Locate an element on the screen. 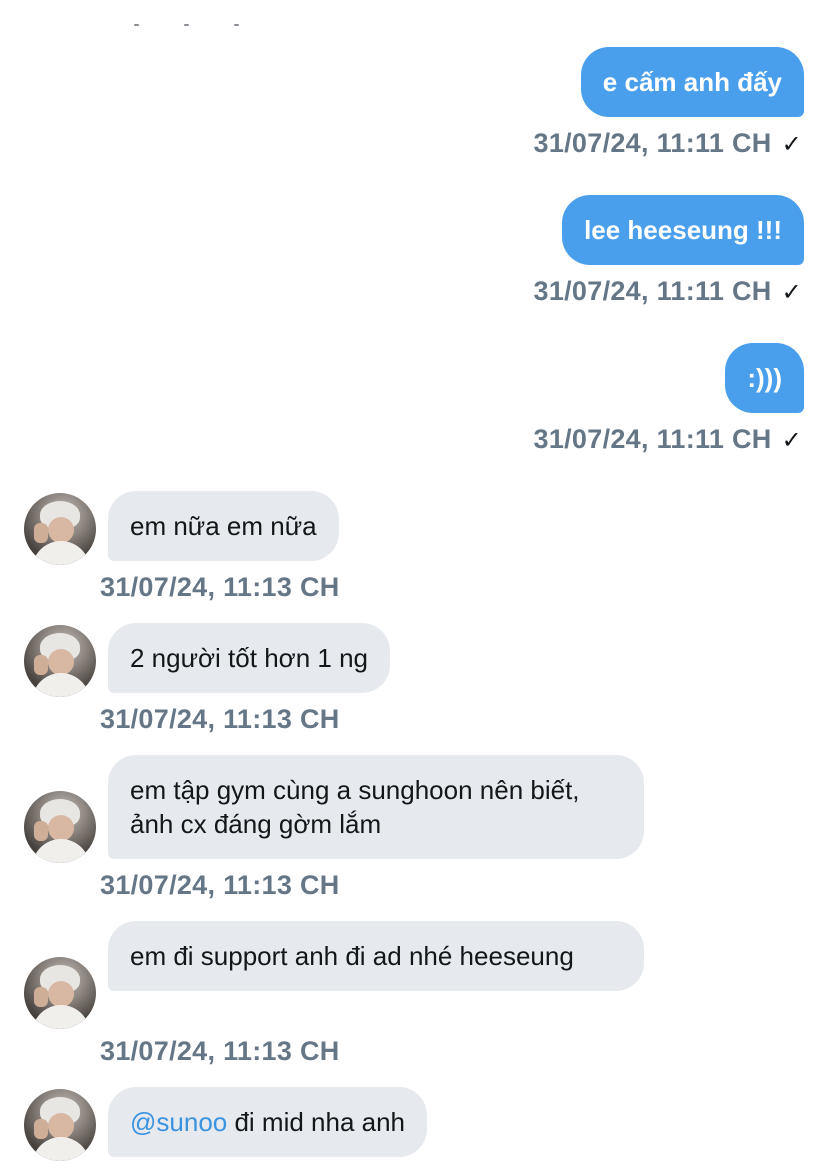 The height and width of the screenshot is (1173, 828). message-text: đi mid nha anh is located at coordinates (316, 1122).